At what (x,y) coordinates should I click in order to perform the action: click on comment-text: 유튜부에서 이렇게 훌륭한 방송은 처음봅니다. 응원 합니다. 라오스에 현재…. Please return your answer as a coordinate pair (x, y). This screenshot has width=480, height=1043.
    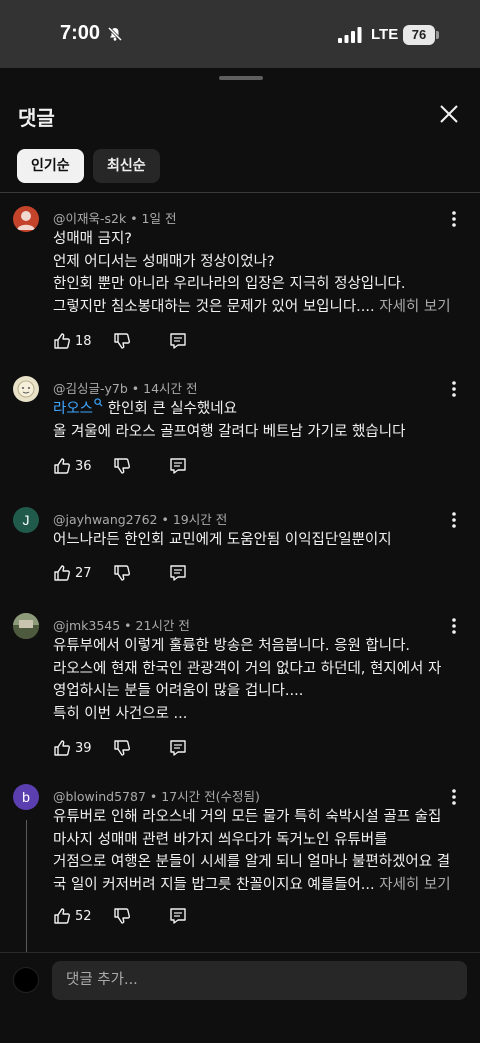
    Looking at the image, I should click on (258, 680).